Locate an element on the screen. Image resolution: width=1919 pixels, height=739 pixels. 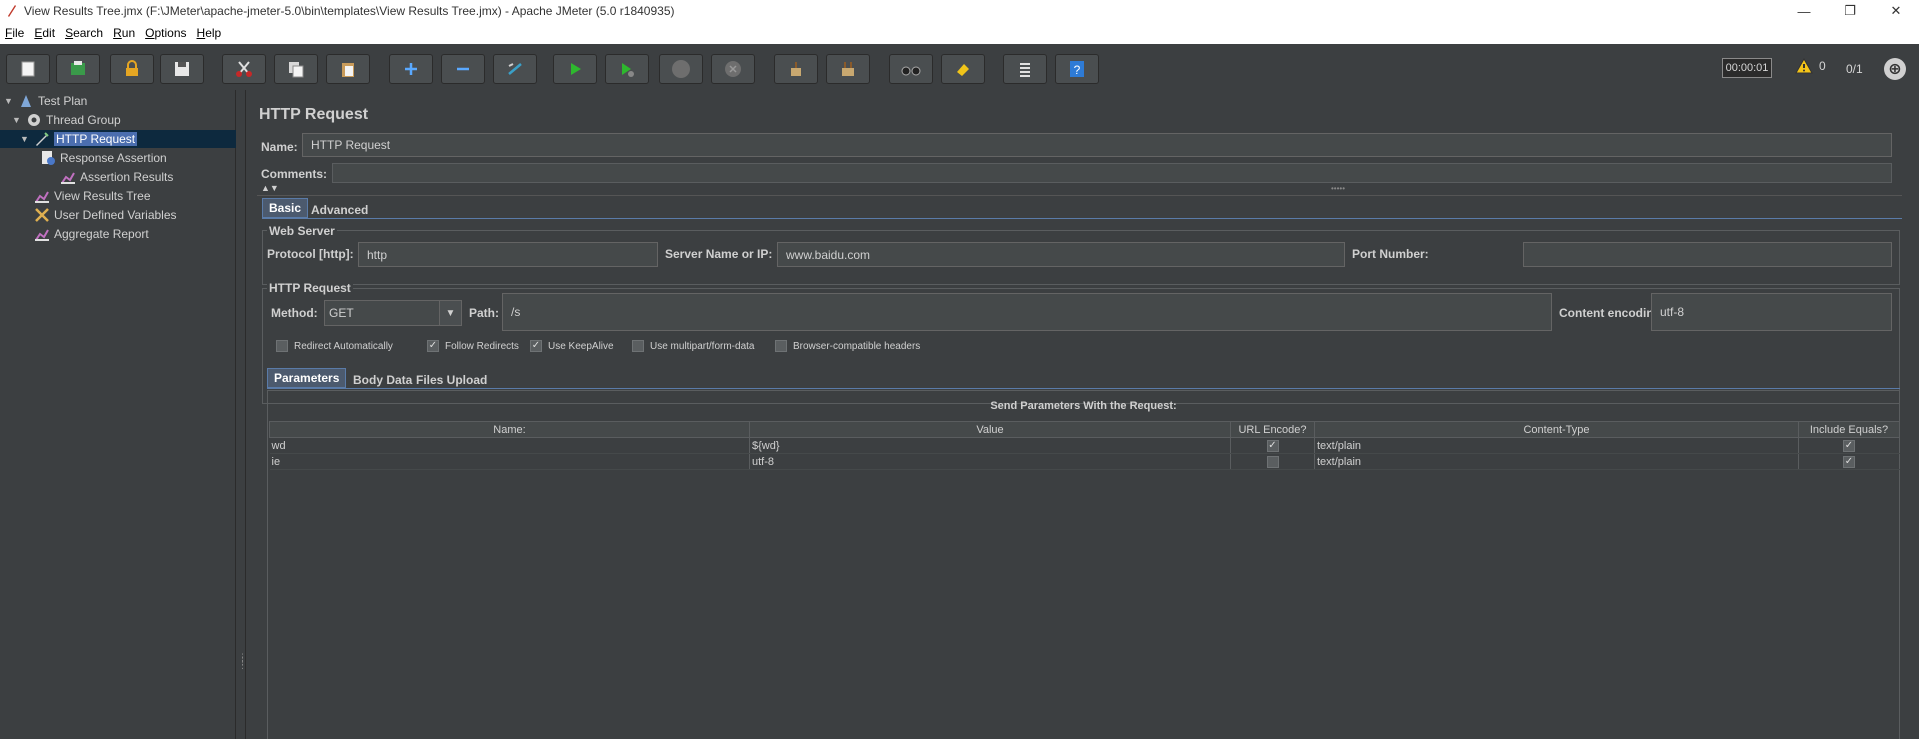
collapse-all-button is located at coordinates (463, 69).